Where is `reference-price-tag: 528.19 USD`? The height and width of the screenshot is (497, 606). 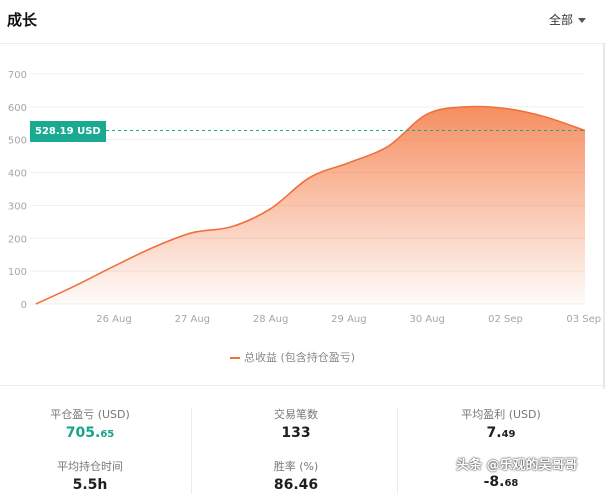
reference-price-tag: 528.19 USD is located at coordinates (68, 131).